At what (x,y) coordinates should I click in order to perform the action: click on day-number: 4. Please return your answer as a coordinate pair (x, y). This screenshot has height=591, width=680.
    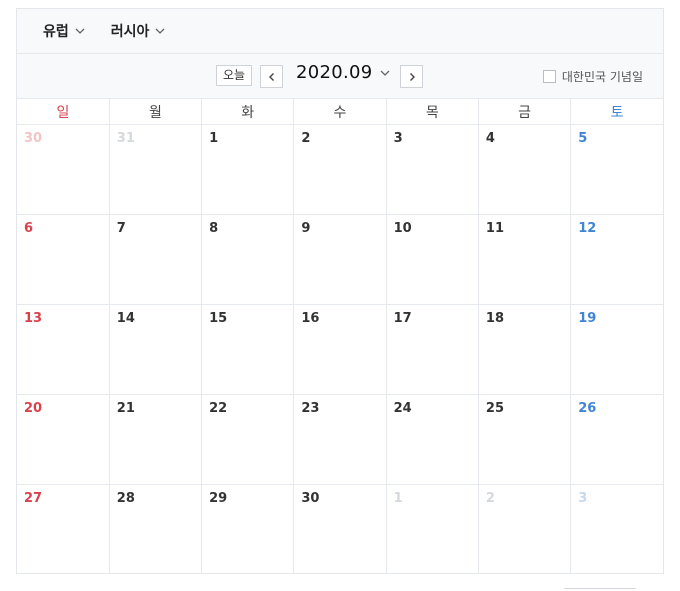
    Looking at the image, I should click on (490, 138).